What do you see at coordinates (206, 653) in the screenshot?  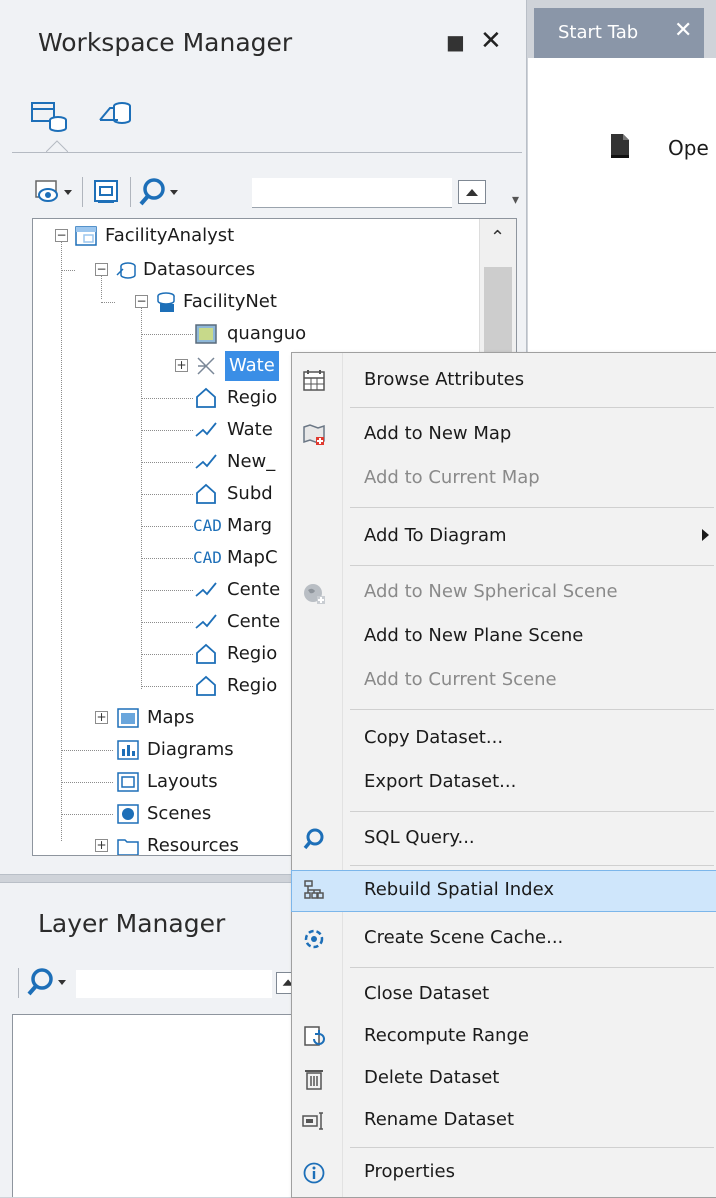 I see `region-dataset-icon` at bounding box center [206, 653].